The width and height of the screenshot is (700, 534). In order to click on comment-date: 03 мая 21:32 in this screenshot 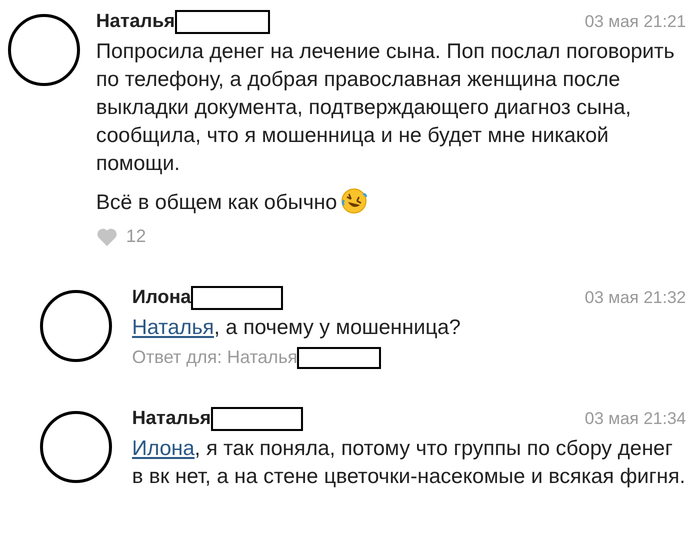, I will do `click(635, 298)`.